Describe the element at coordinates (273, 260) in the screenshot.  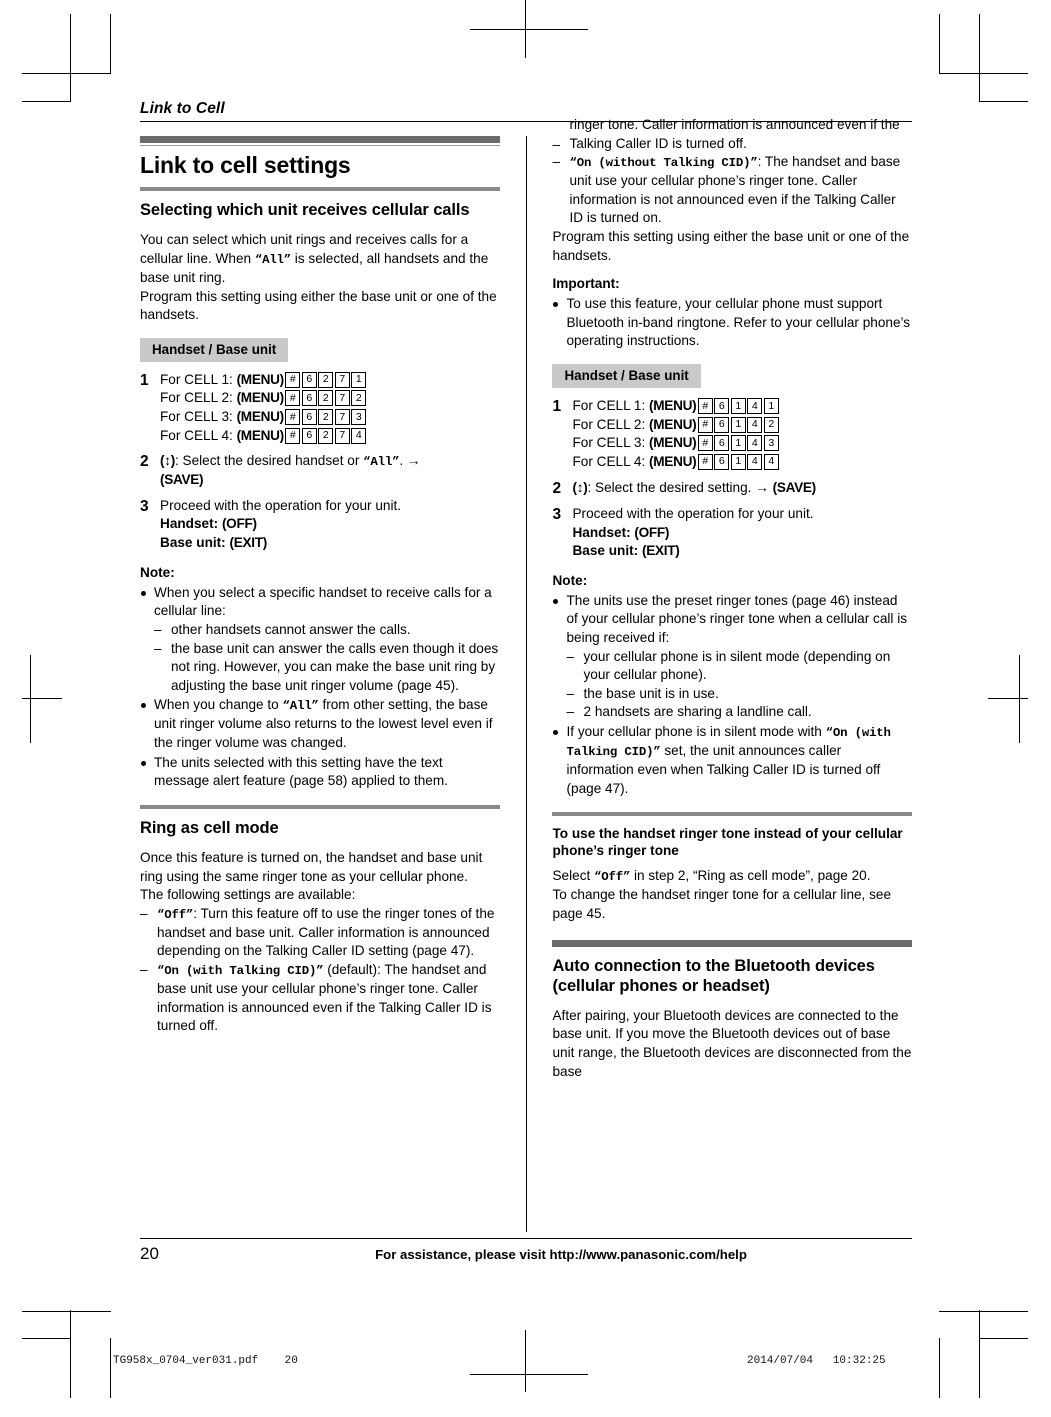
I see `intro-mono-all: “All”` at that location.